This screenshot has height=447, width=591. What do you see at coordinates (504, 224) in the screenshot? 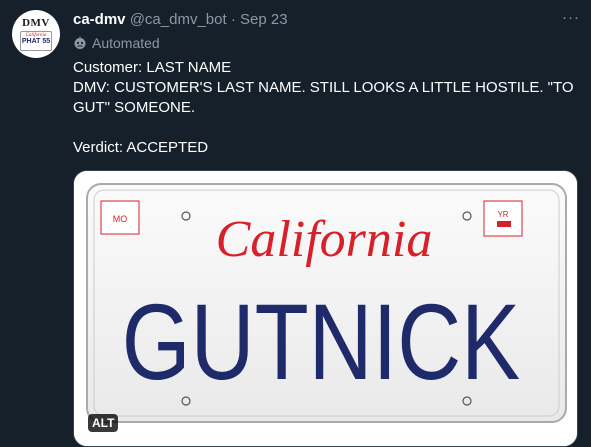
I see `year-sticker-mark` at bounding box center [504, 224].